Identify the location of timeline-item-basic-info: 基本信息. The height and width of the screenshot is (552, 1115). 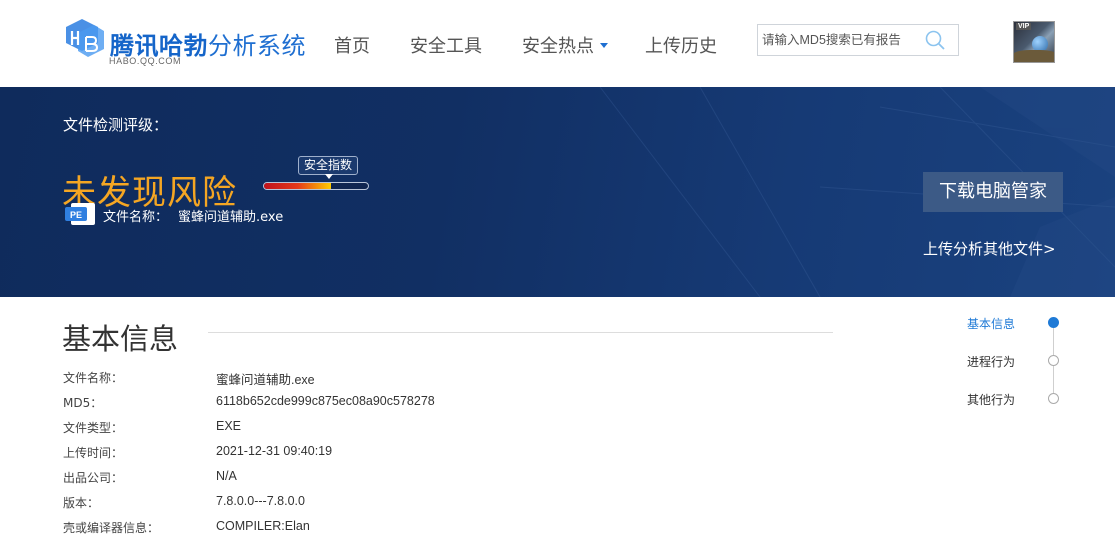
(991, 323).